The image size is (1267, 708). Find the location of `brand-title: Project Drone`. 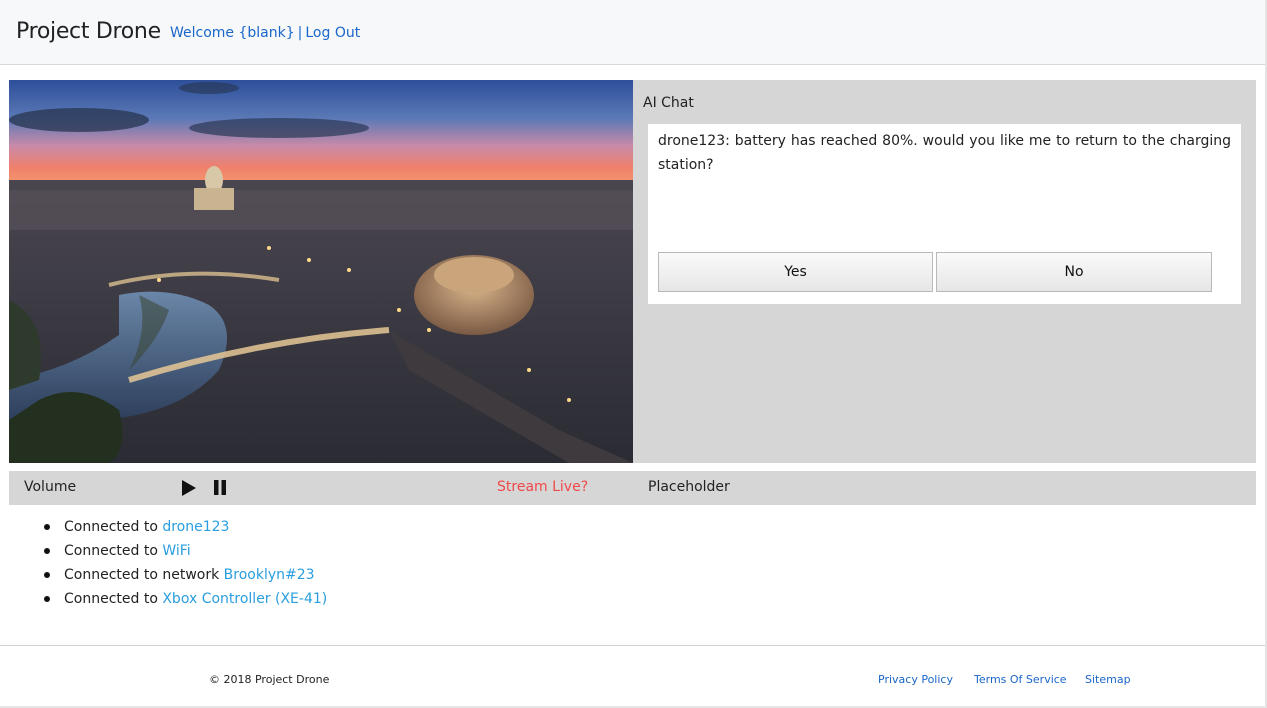

brand-title: Project Drone is located at coordinates (88, 31).